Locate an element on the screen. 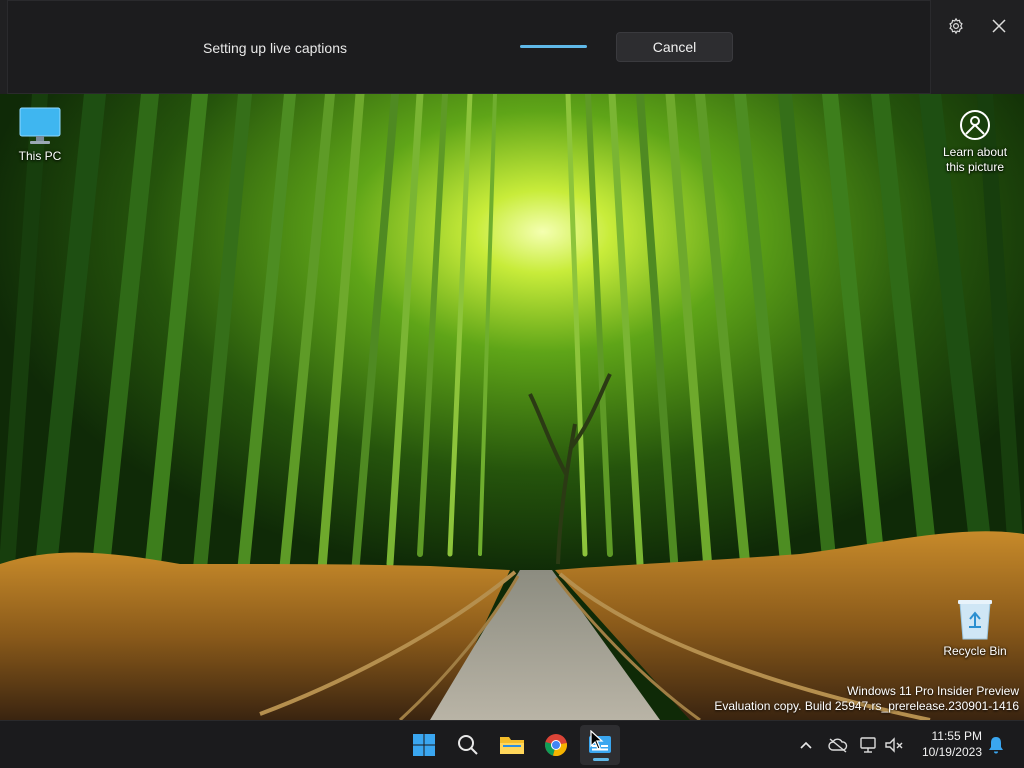 This screenshot has height=768, width=1024. live-captions-window: Setting up live captions Cancel is located at coordinates (512, 47).